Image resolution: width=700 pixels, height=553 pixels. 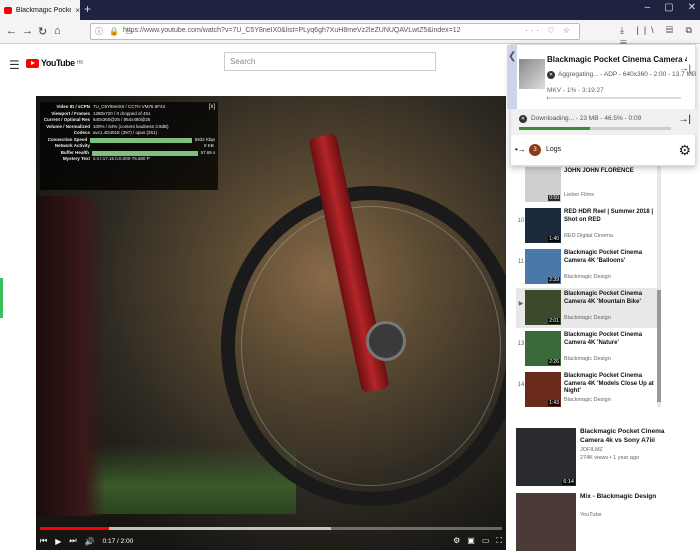 I want to click on recommended-meta: 274K views • 1 year ago, so click(x=610, y=458).